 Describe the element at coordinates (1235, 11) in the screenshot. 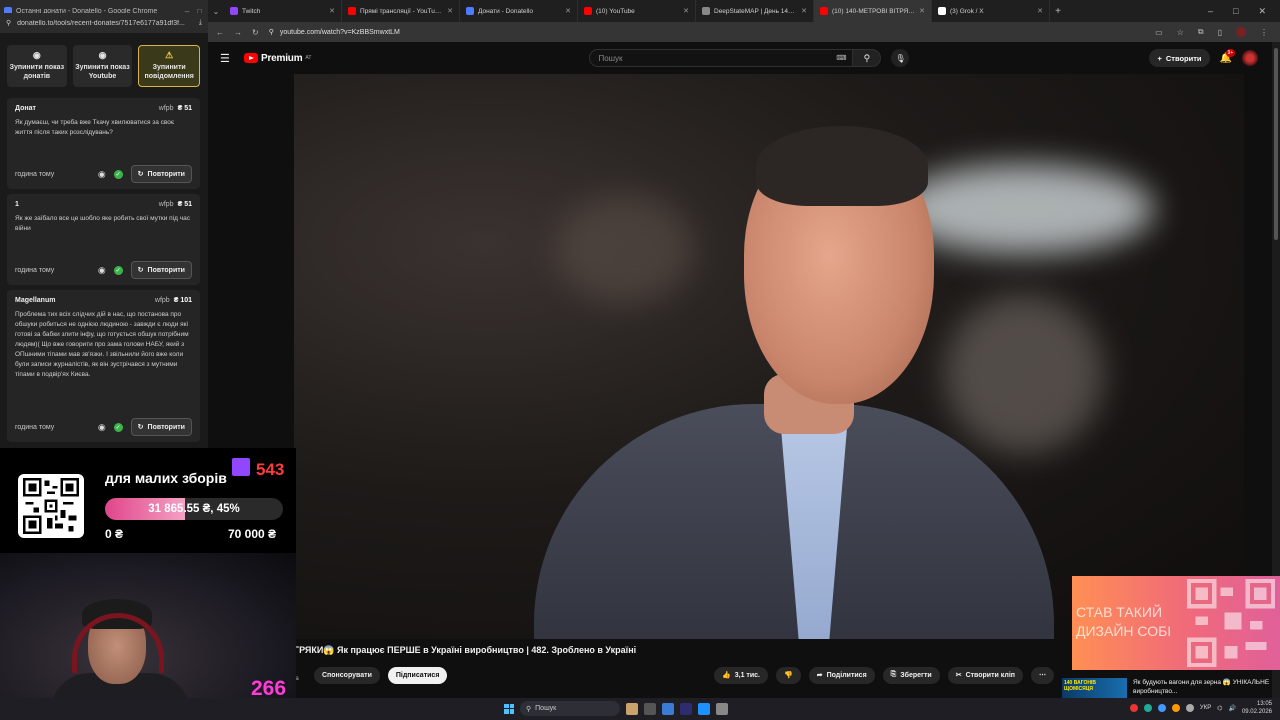

I see `maximize-icon: □` at that location.